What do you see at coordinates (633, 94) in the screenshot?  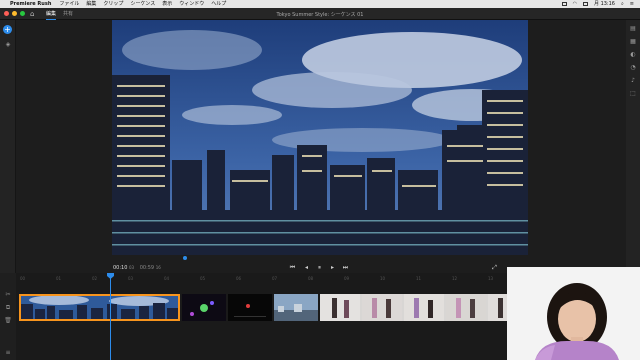 I see `transform-icon: ⬚` at bounding box center [633, 94].